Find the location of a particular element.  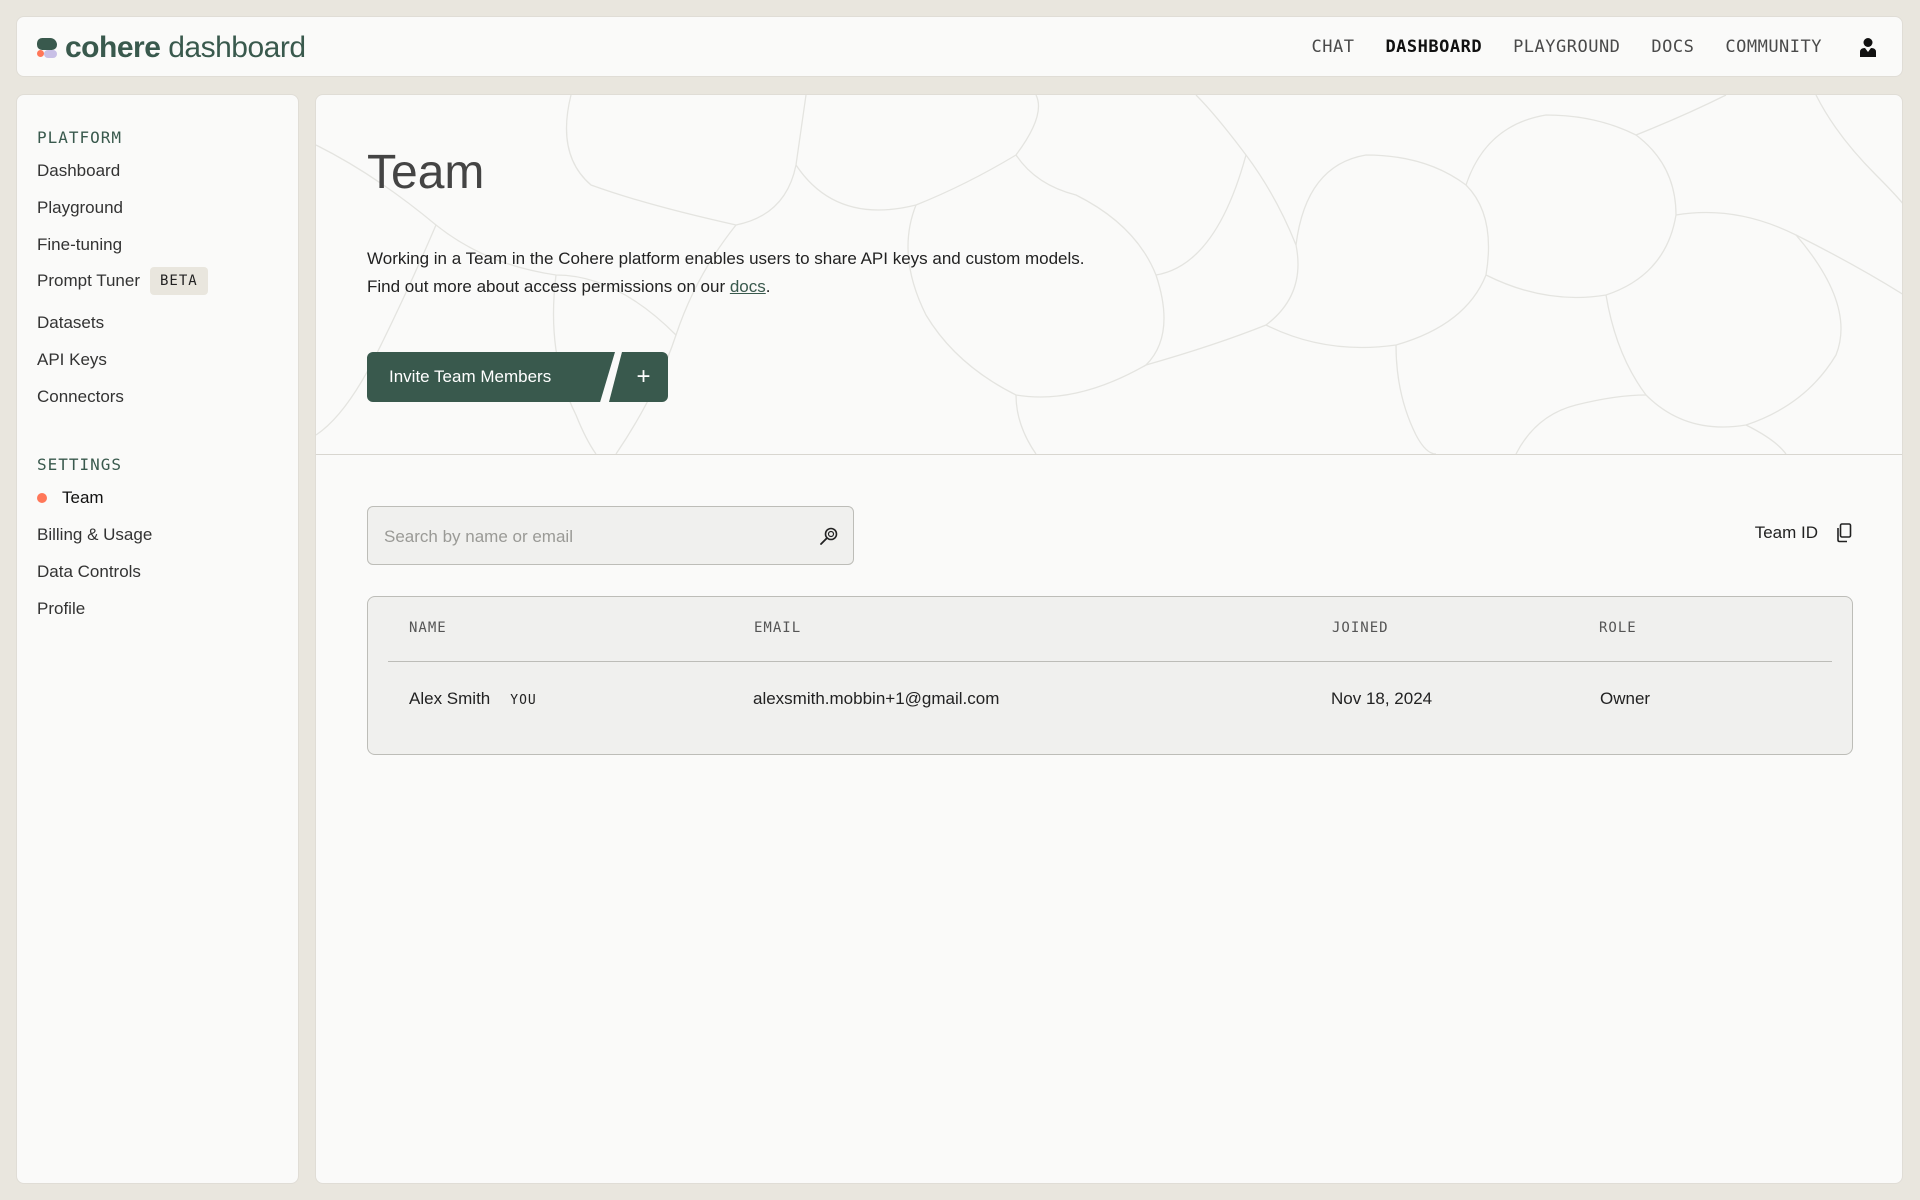

sidebar-item-fine-tuning: Fine-tuning is located at coordinates (79, 245).